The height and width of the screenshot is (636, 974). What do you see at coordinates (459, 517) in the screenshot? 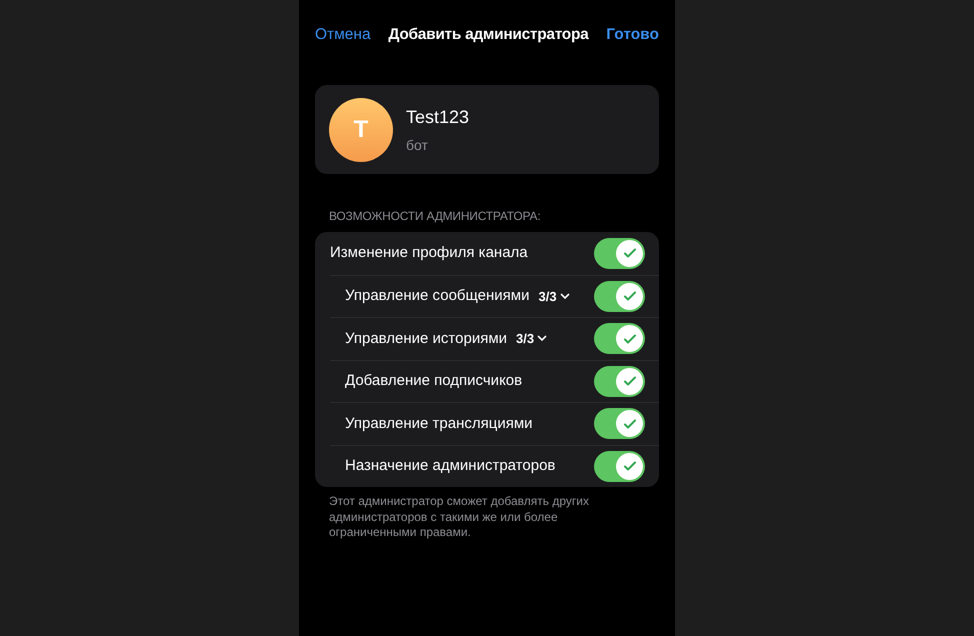
I see `footer-note: Этот администратор сможет добавлять других администраторов с такими же или более ограниченными правами.` at bounding box center [459, 517].